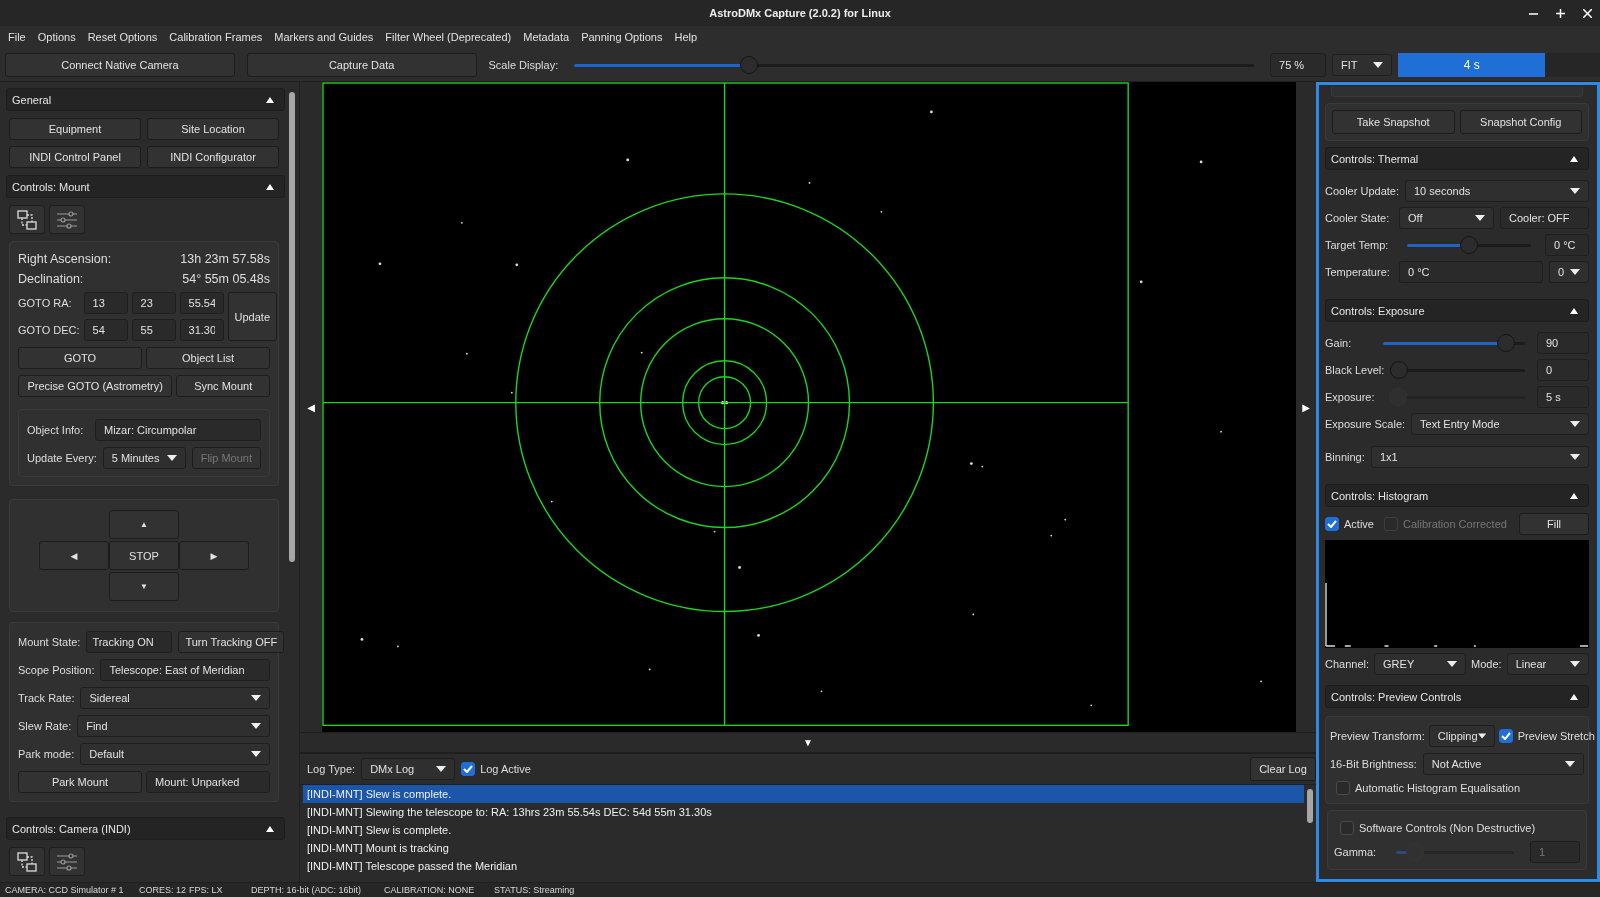  I want to click on slider-label: Black Level:, so click(1355, 370).